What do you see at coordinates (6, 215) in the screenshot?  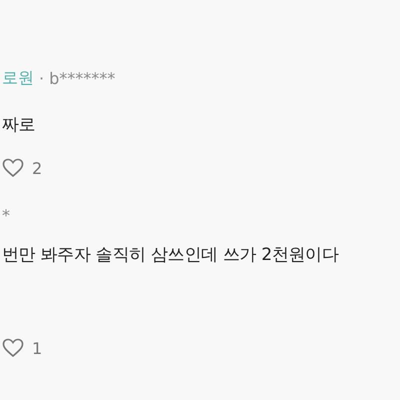 I see `user-id: *` at bounding box center [6, 215].